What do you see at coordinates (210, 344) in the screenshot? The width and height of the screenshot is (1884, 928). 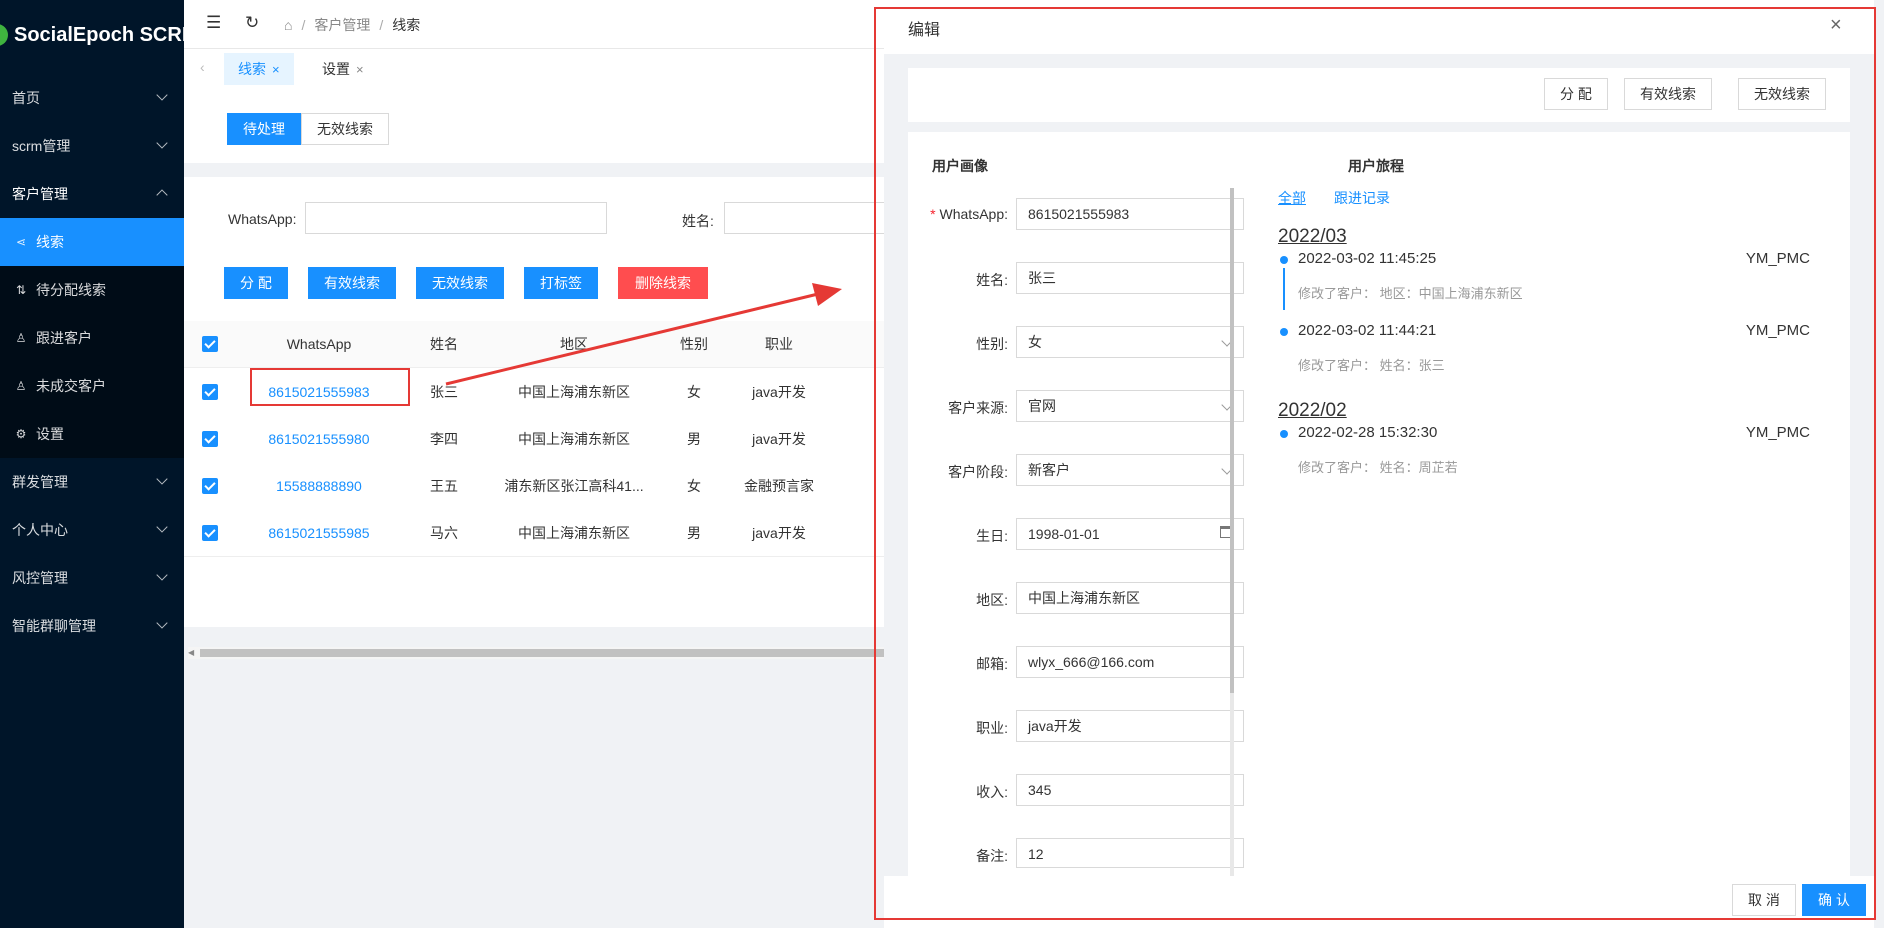 I see `select-all-checkbox` at bounding box center [210, 344].